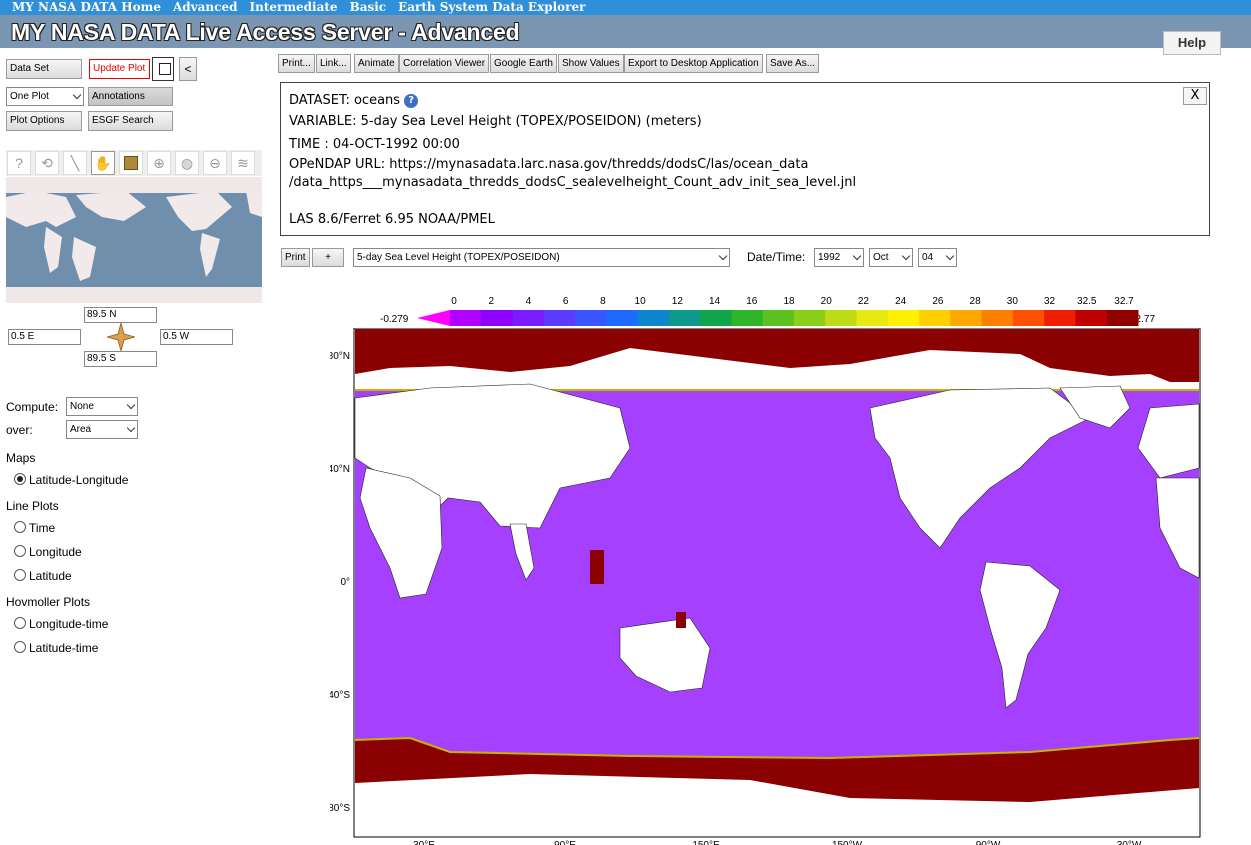  Describe the element at coordinates (328, 257) in the screenshot. I see `add-plot-button: +` at that location.